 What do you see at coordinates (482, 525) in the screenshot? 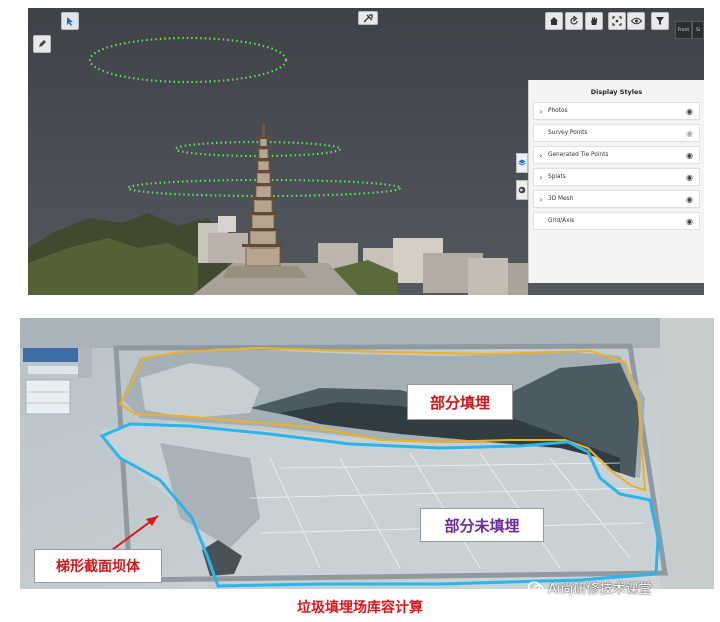
I see `label-partial-unfilled: 部分未填埋` at bounding box center [482, 525].